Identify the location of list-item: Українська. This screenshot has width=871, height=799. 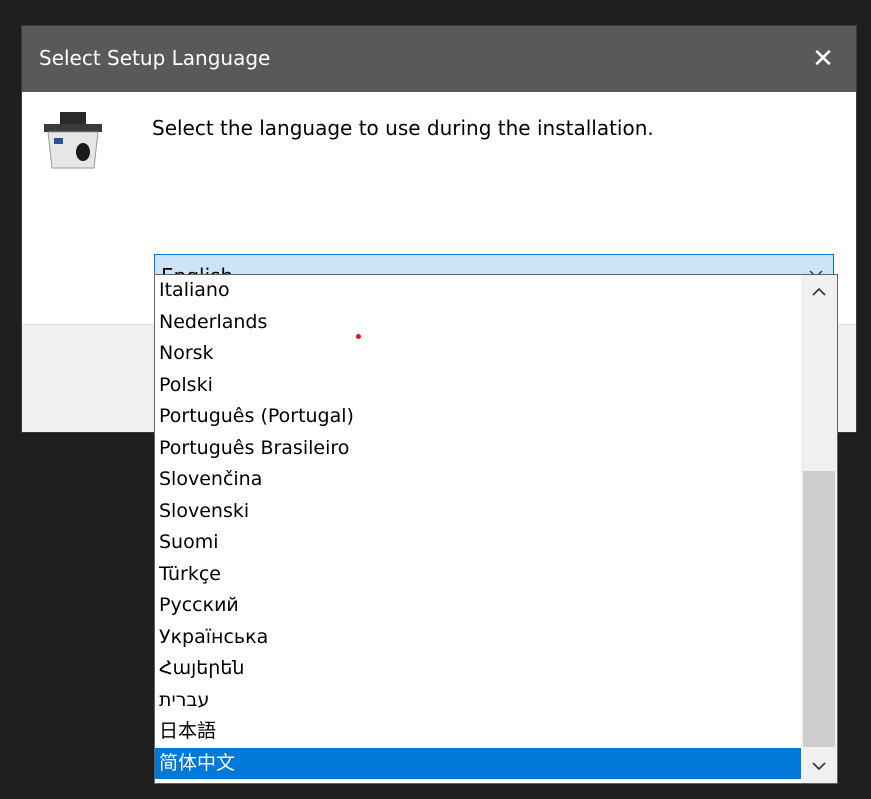
(478, 638).